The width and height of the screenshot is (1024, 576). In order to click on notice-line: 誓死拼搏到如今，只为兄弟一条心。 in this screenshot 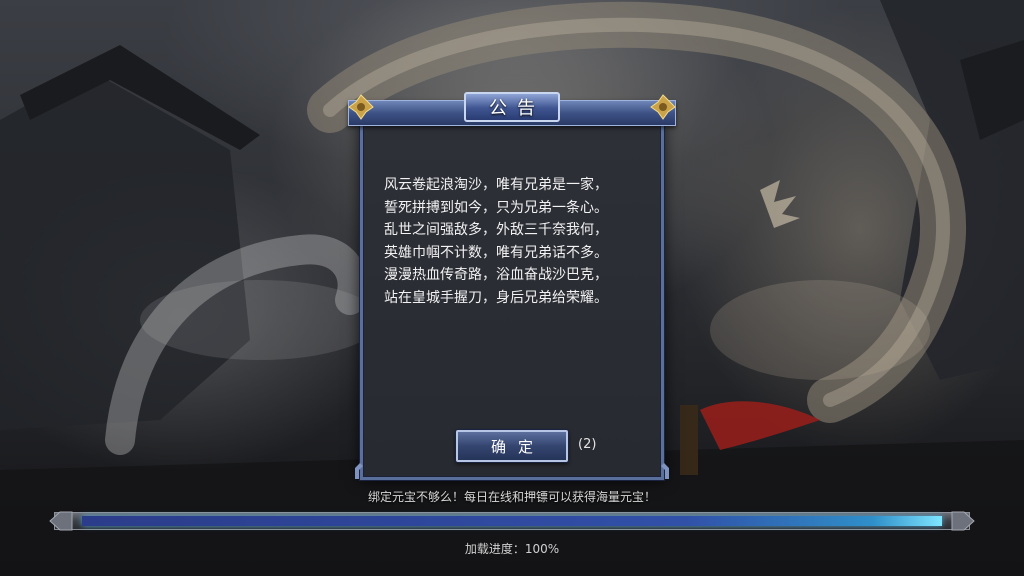, I will do `click(496, 207)`.